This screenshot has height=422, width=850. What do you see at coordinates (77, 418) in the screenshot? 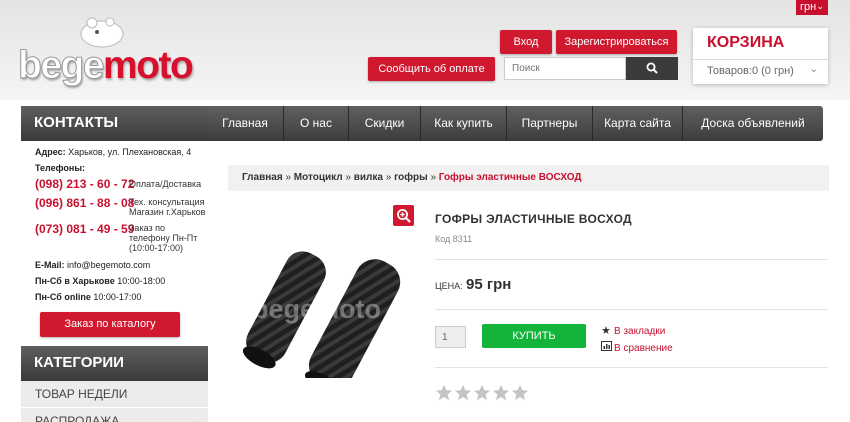
I see `category-label: РАСПРОДАЖА` at bounding box center [77, 418].